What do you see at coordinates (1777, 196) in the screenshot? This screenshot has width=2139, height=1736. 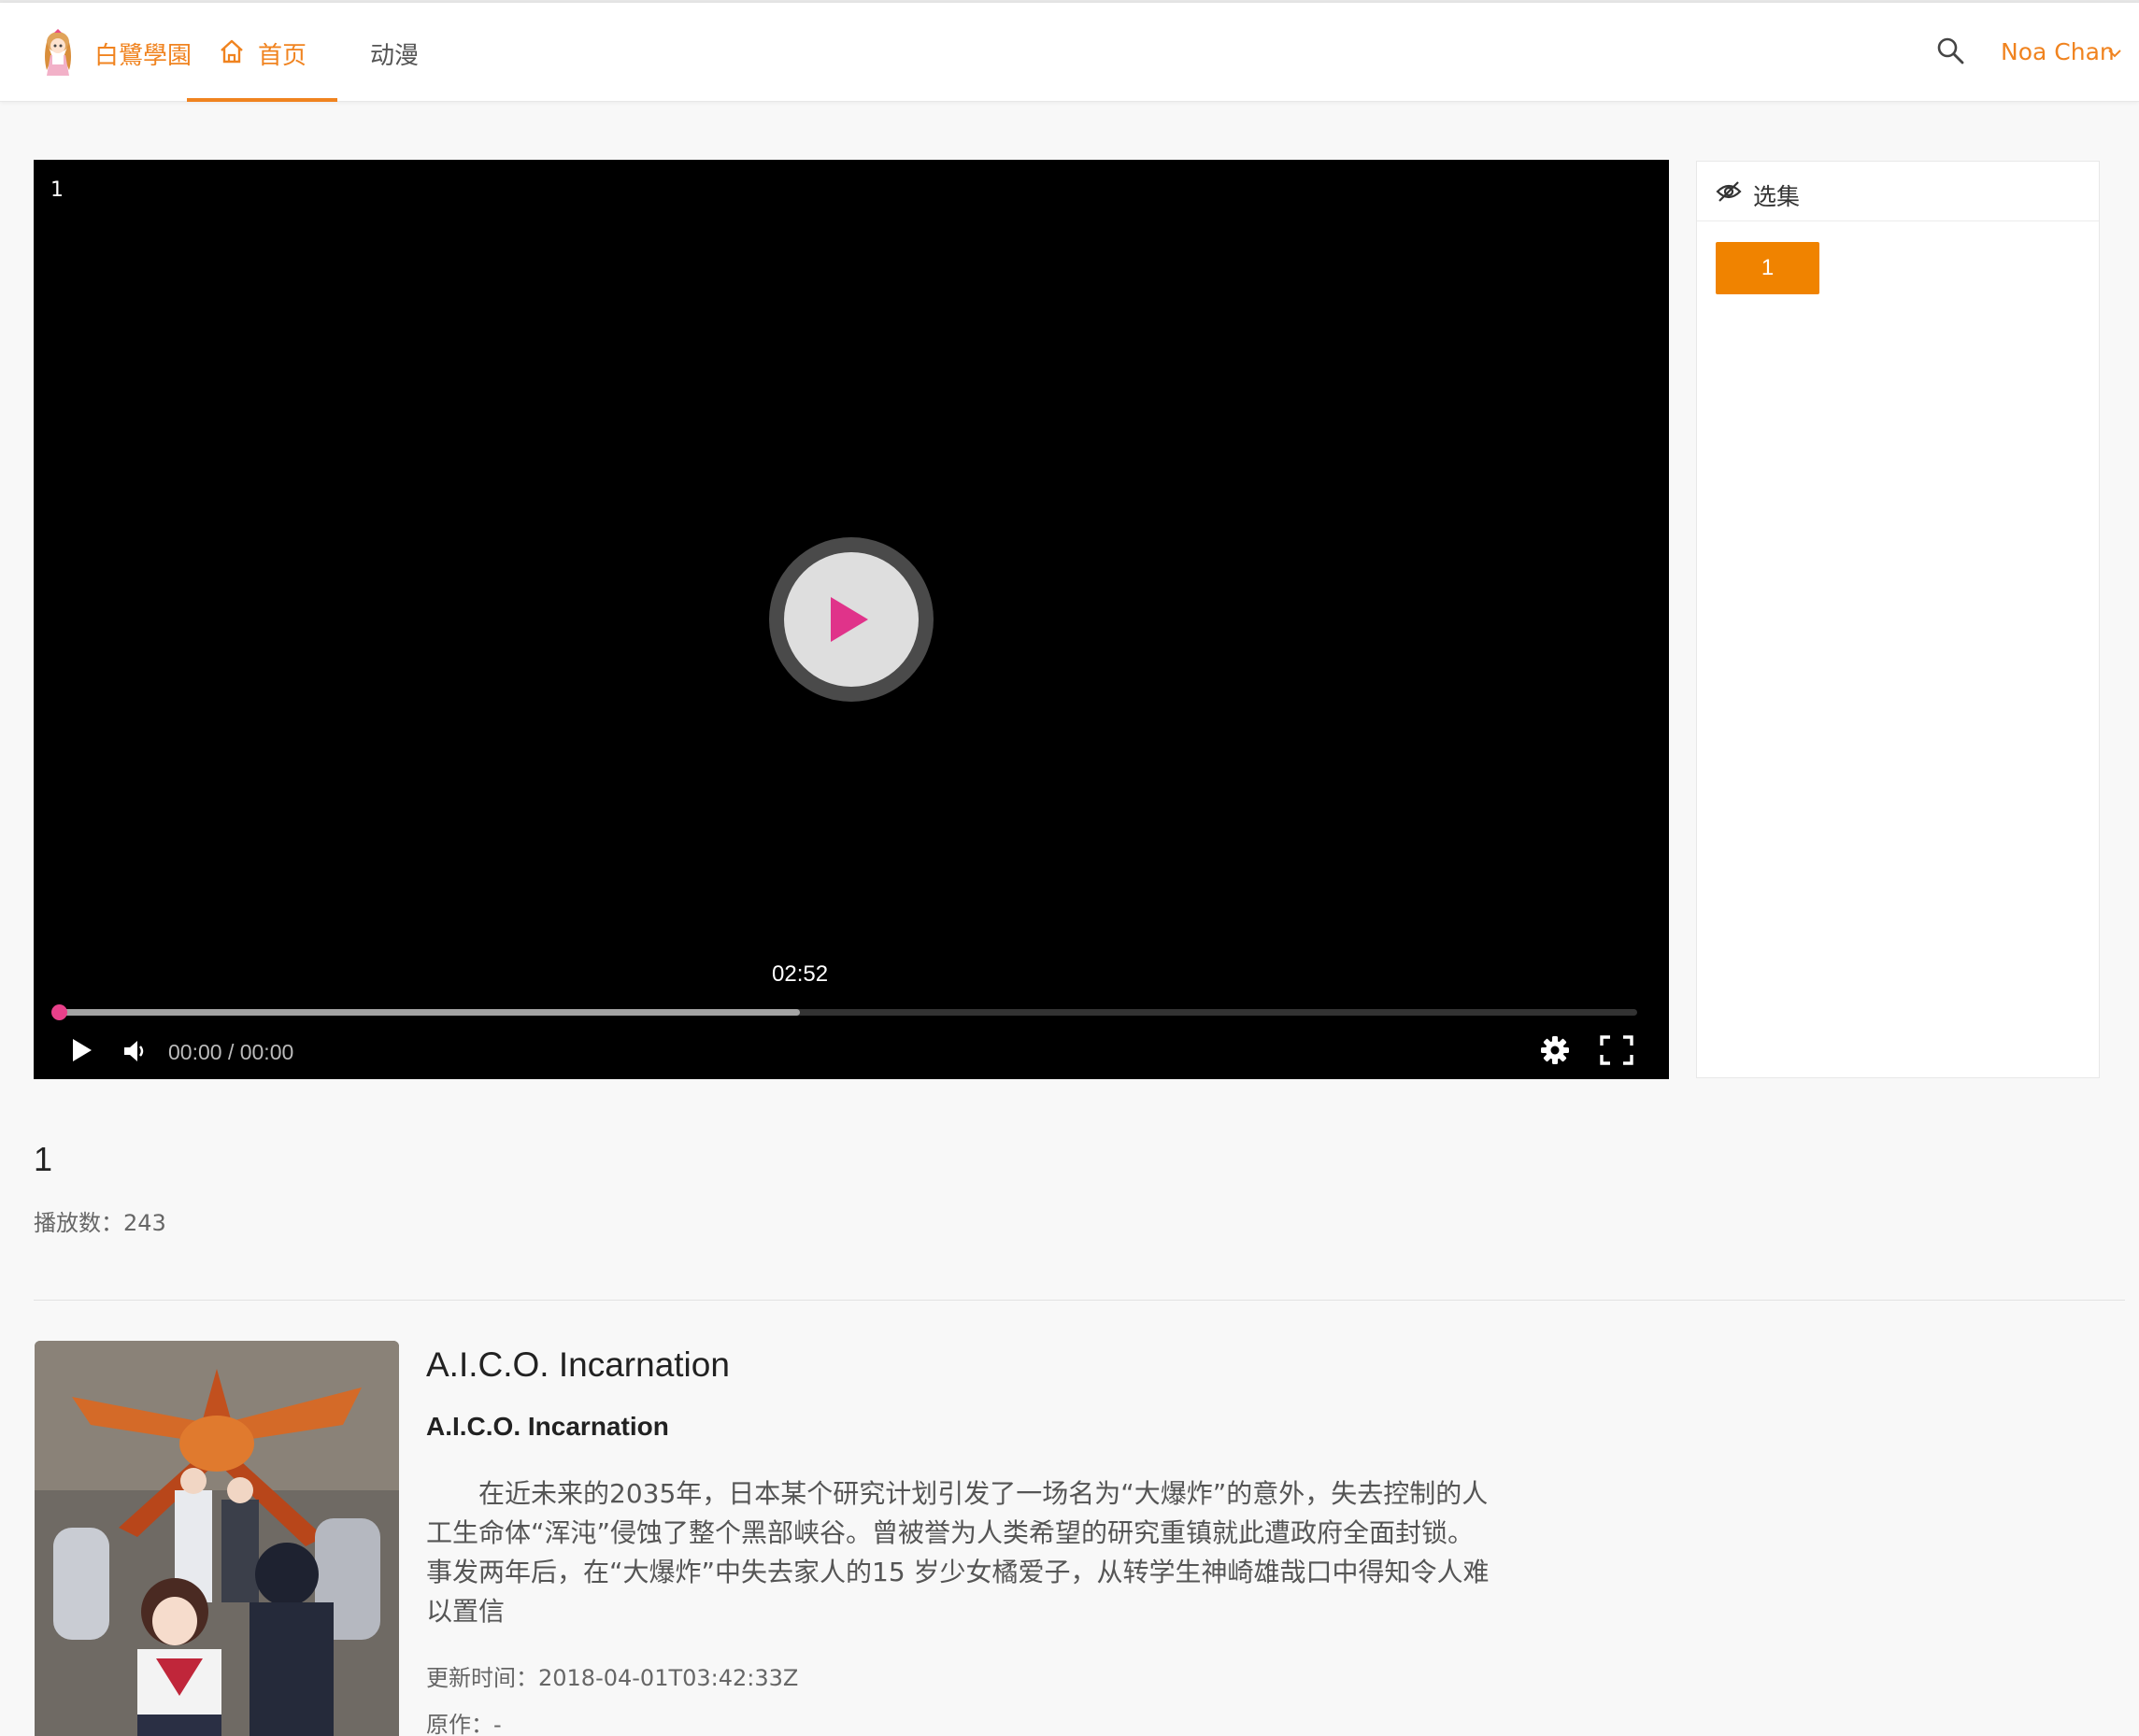 I see `episode-list-title: 选集` at bounding box center [1777, 196].